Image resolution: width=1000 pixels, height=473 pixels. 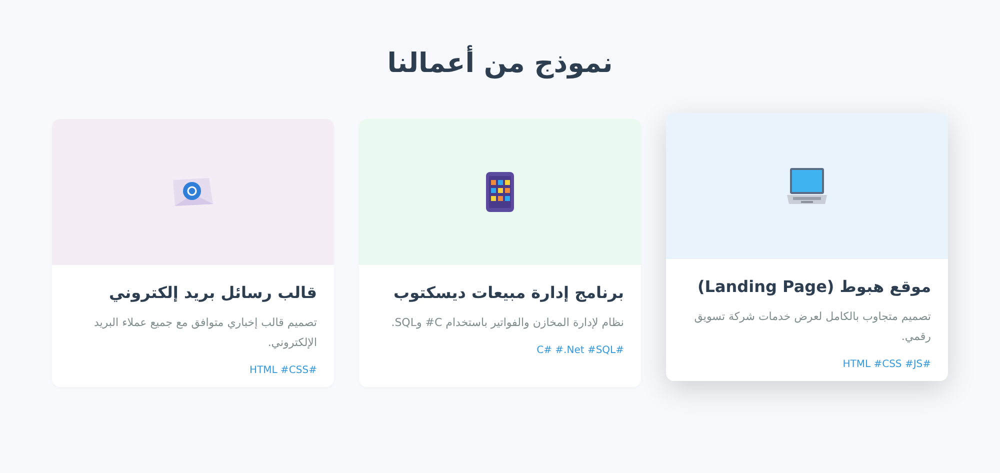 What do you see at coordinates (500, 64) in the screenshot?
I see `section-title: نموذج من أعمالنا` at bounding box center [500, 64].